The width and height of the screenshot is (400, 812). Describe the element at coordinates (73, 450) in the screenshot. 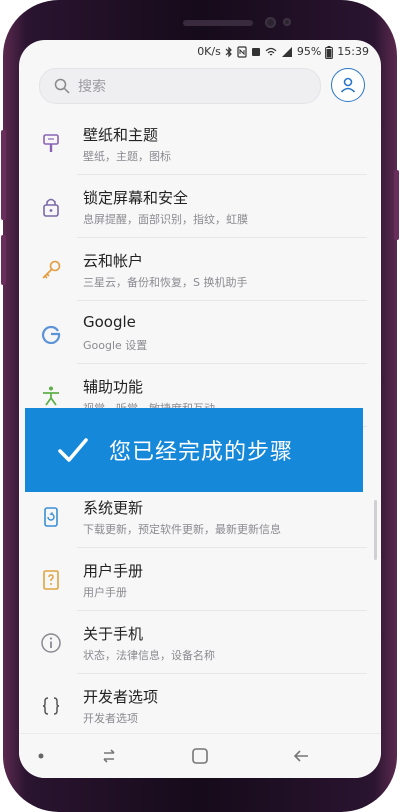

I see `checkmark-icon` at that location.